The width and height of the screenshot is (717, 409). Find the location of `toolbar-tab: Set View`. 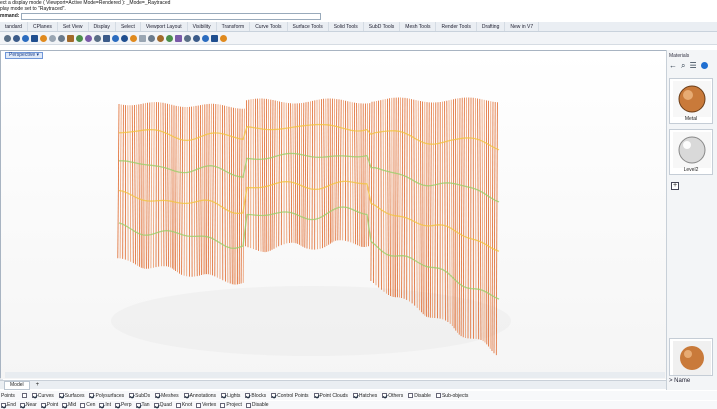

toolbar-tab: Set View is located at coordinates (73, 26).